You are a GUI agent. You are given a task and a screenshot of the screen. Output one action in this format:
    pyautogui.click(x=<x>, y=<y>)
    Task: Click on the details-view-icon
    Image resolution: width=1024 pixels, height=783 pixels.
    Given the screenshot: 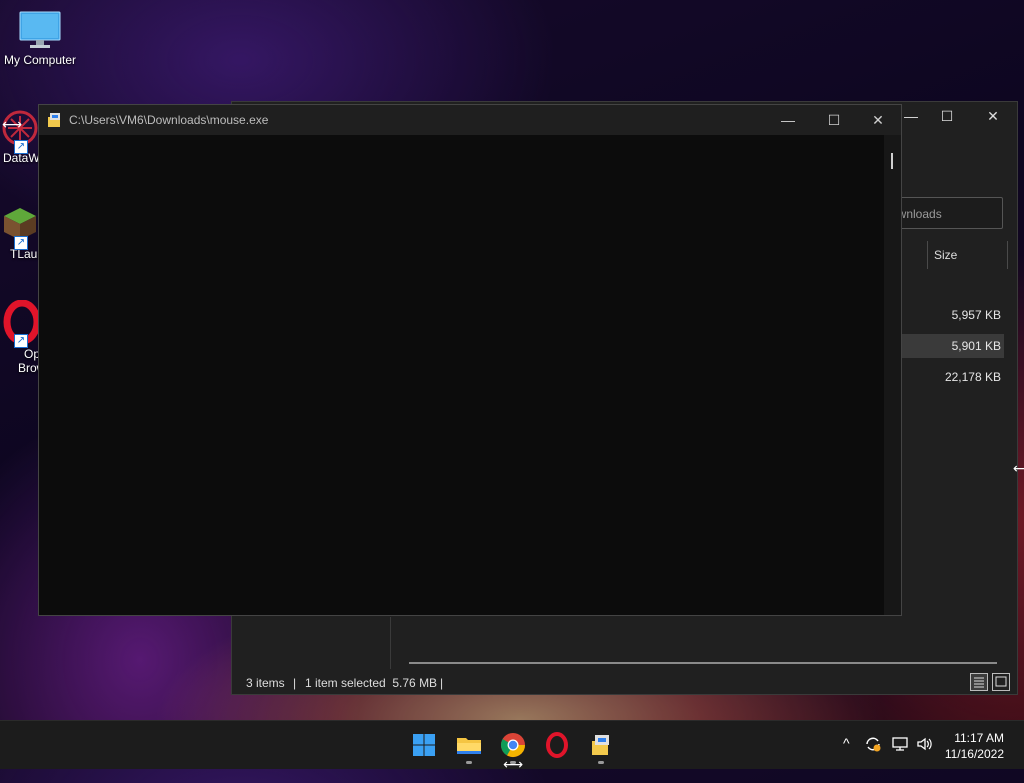 What is the action you would take?
    pyautogui.click(x=979, y=682)
    